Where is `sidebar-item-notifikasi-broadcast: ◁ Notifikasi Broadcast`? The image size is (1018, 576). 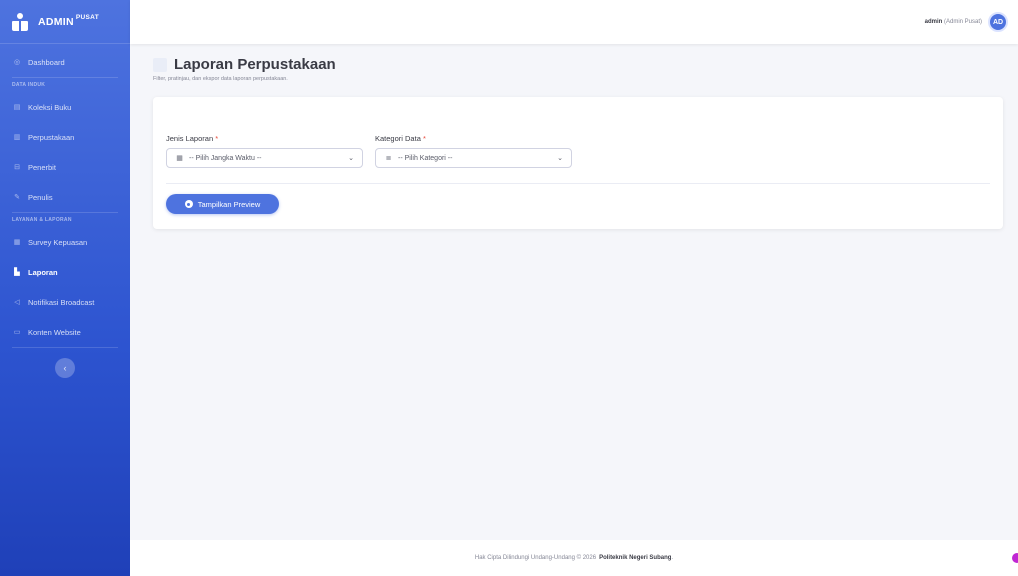
sidebar-item-notifikasi-broadcast: ◁ Notifikasi Broadcast is located at coordinates (65, 302).